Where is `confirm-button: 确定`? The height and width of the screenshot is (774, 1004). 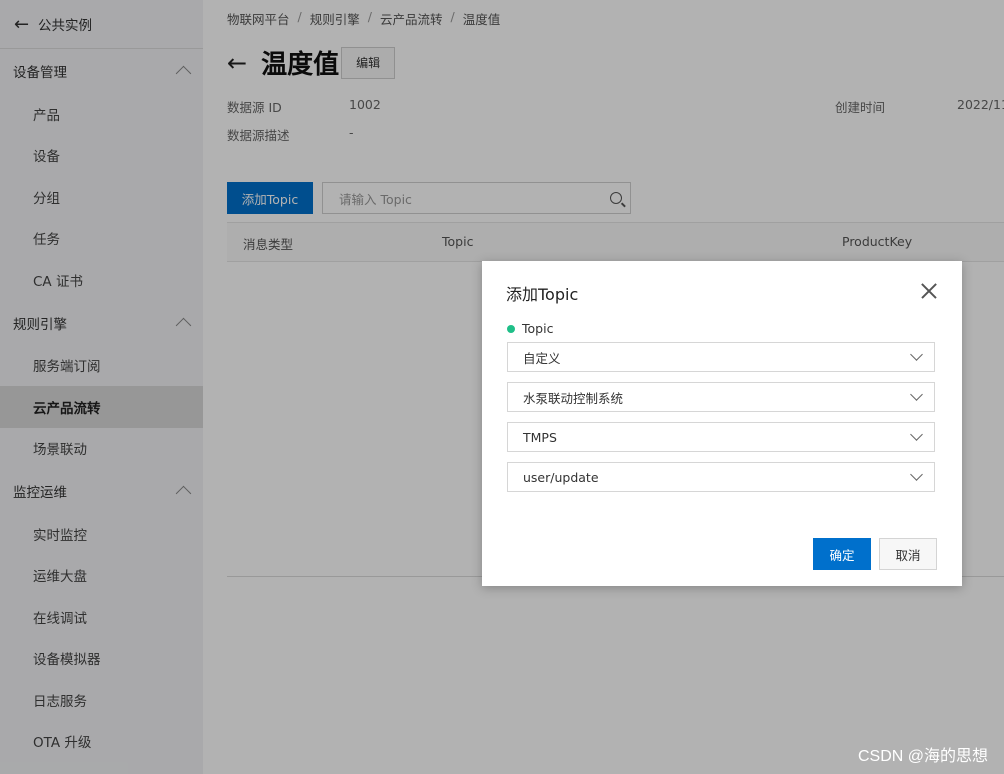 confirm-button: 确定 is located at coordinates (842, 554).